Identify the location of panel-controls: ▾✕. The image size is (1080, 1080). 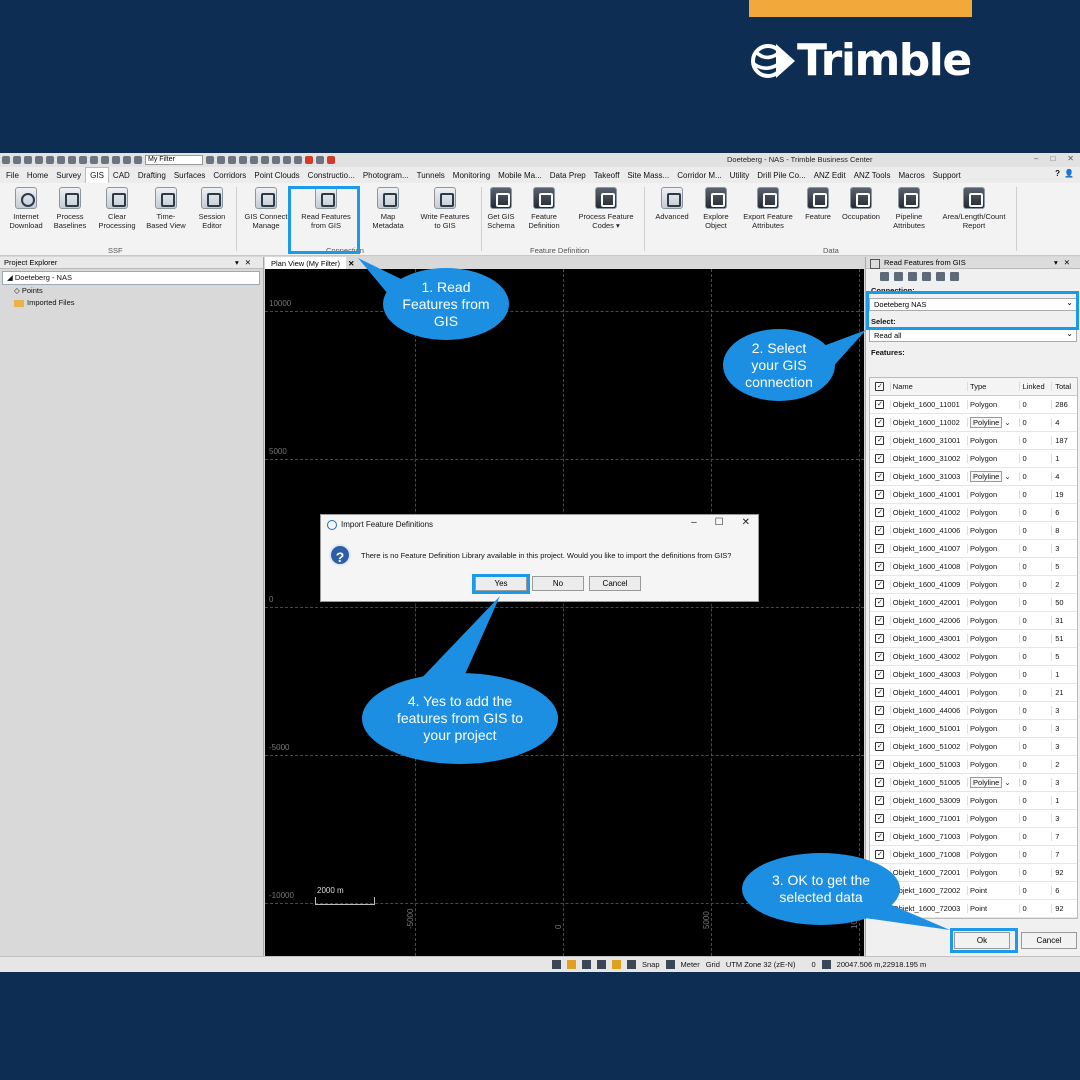
(1065, 262).